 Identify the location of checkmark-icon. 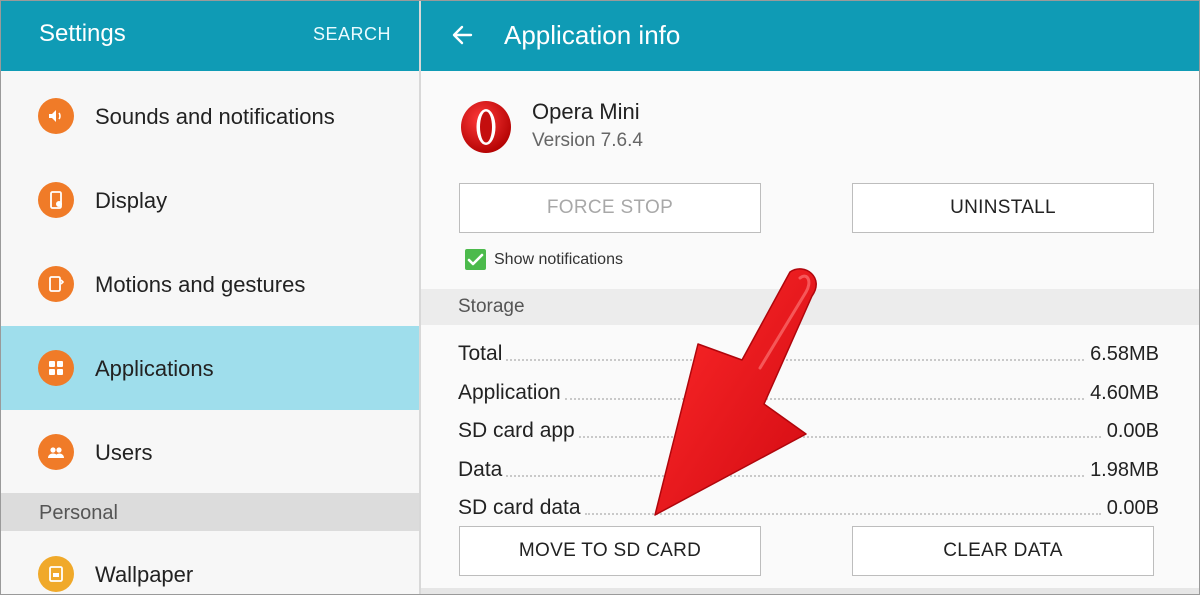
(475, 259).